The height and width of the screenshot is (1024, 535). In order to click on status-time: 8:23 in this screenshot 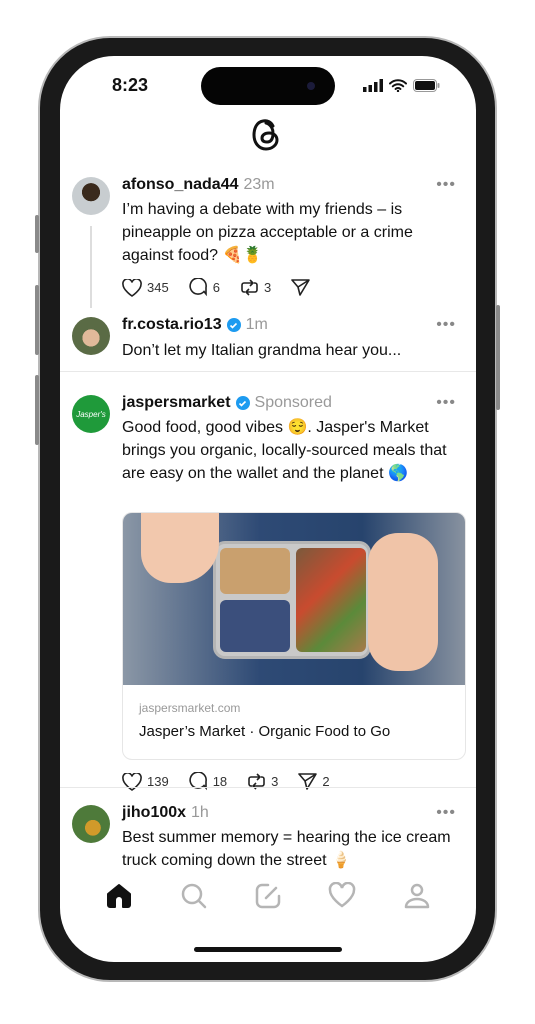, I will do `click(130, 85)`.